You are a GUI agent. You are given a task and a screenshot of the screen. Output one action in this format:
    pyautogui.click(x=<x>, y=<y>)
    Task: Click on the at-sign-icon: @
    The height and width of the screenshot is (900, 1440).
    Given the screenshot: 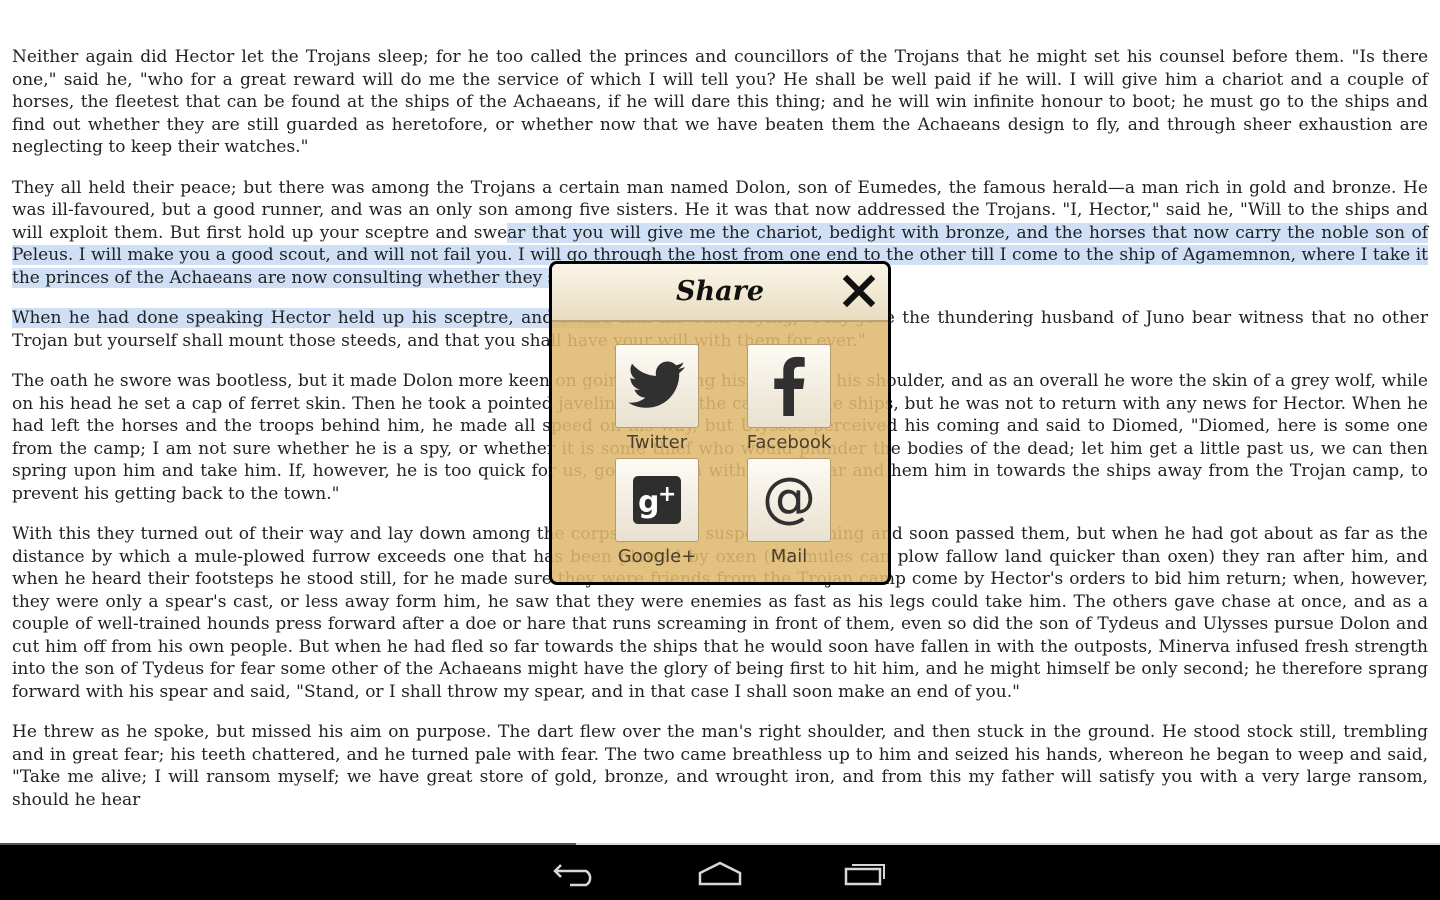 What is the action you would take?
    pyautogui.click(x=789, y=499)
    